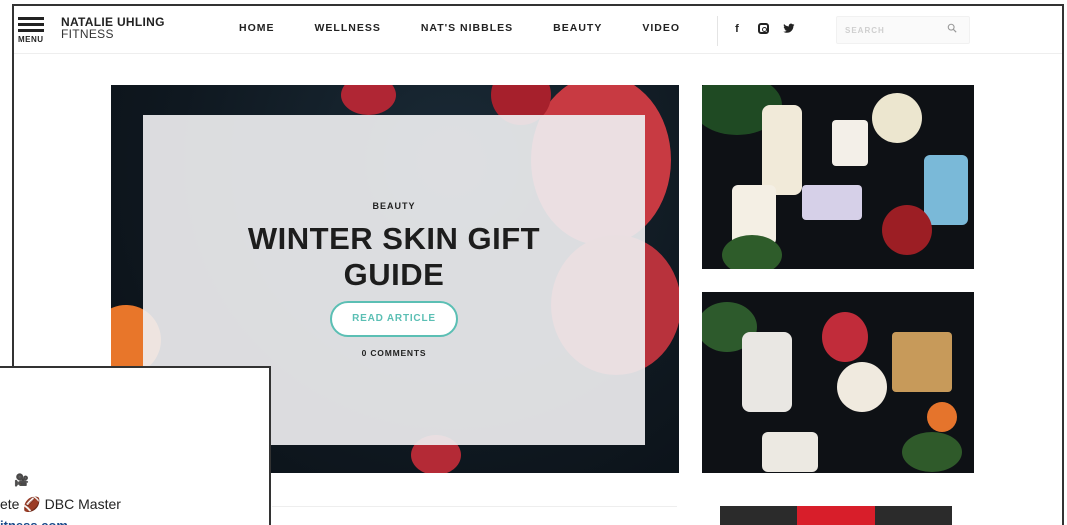 Image resolution: width=1067 pixels, height=525 pixels. What do you see at coordinates (135, 445) in the screenshot?
I see `profile-popup: 🎥 ete 🏈 DBC Master itness.com` at bounding box center [135, 445].